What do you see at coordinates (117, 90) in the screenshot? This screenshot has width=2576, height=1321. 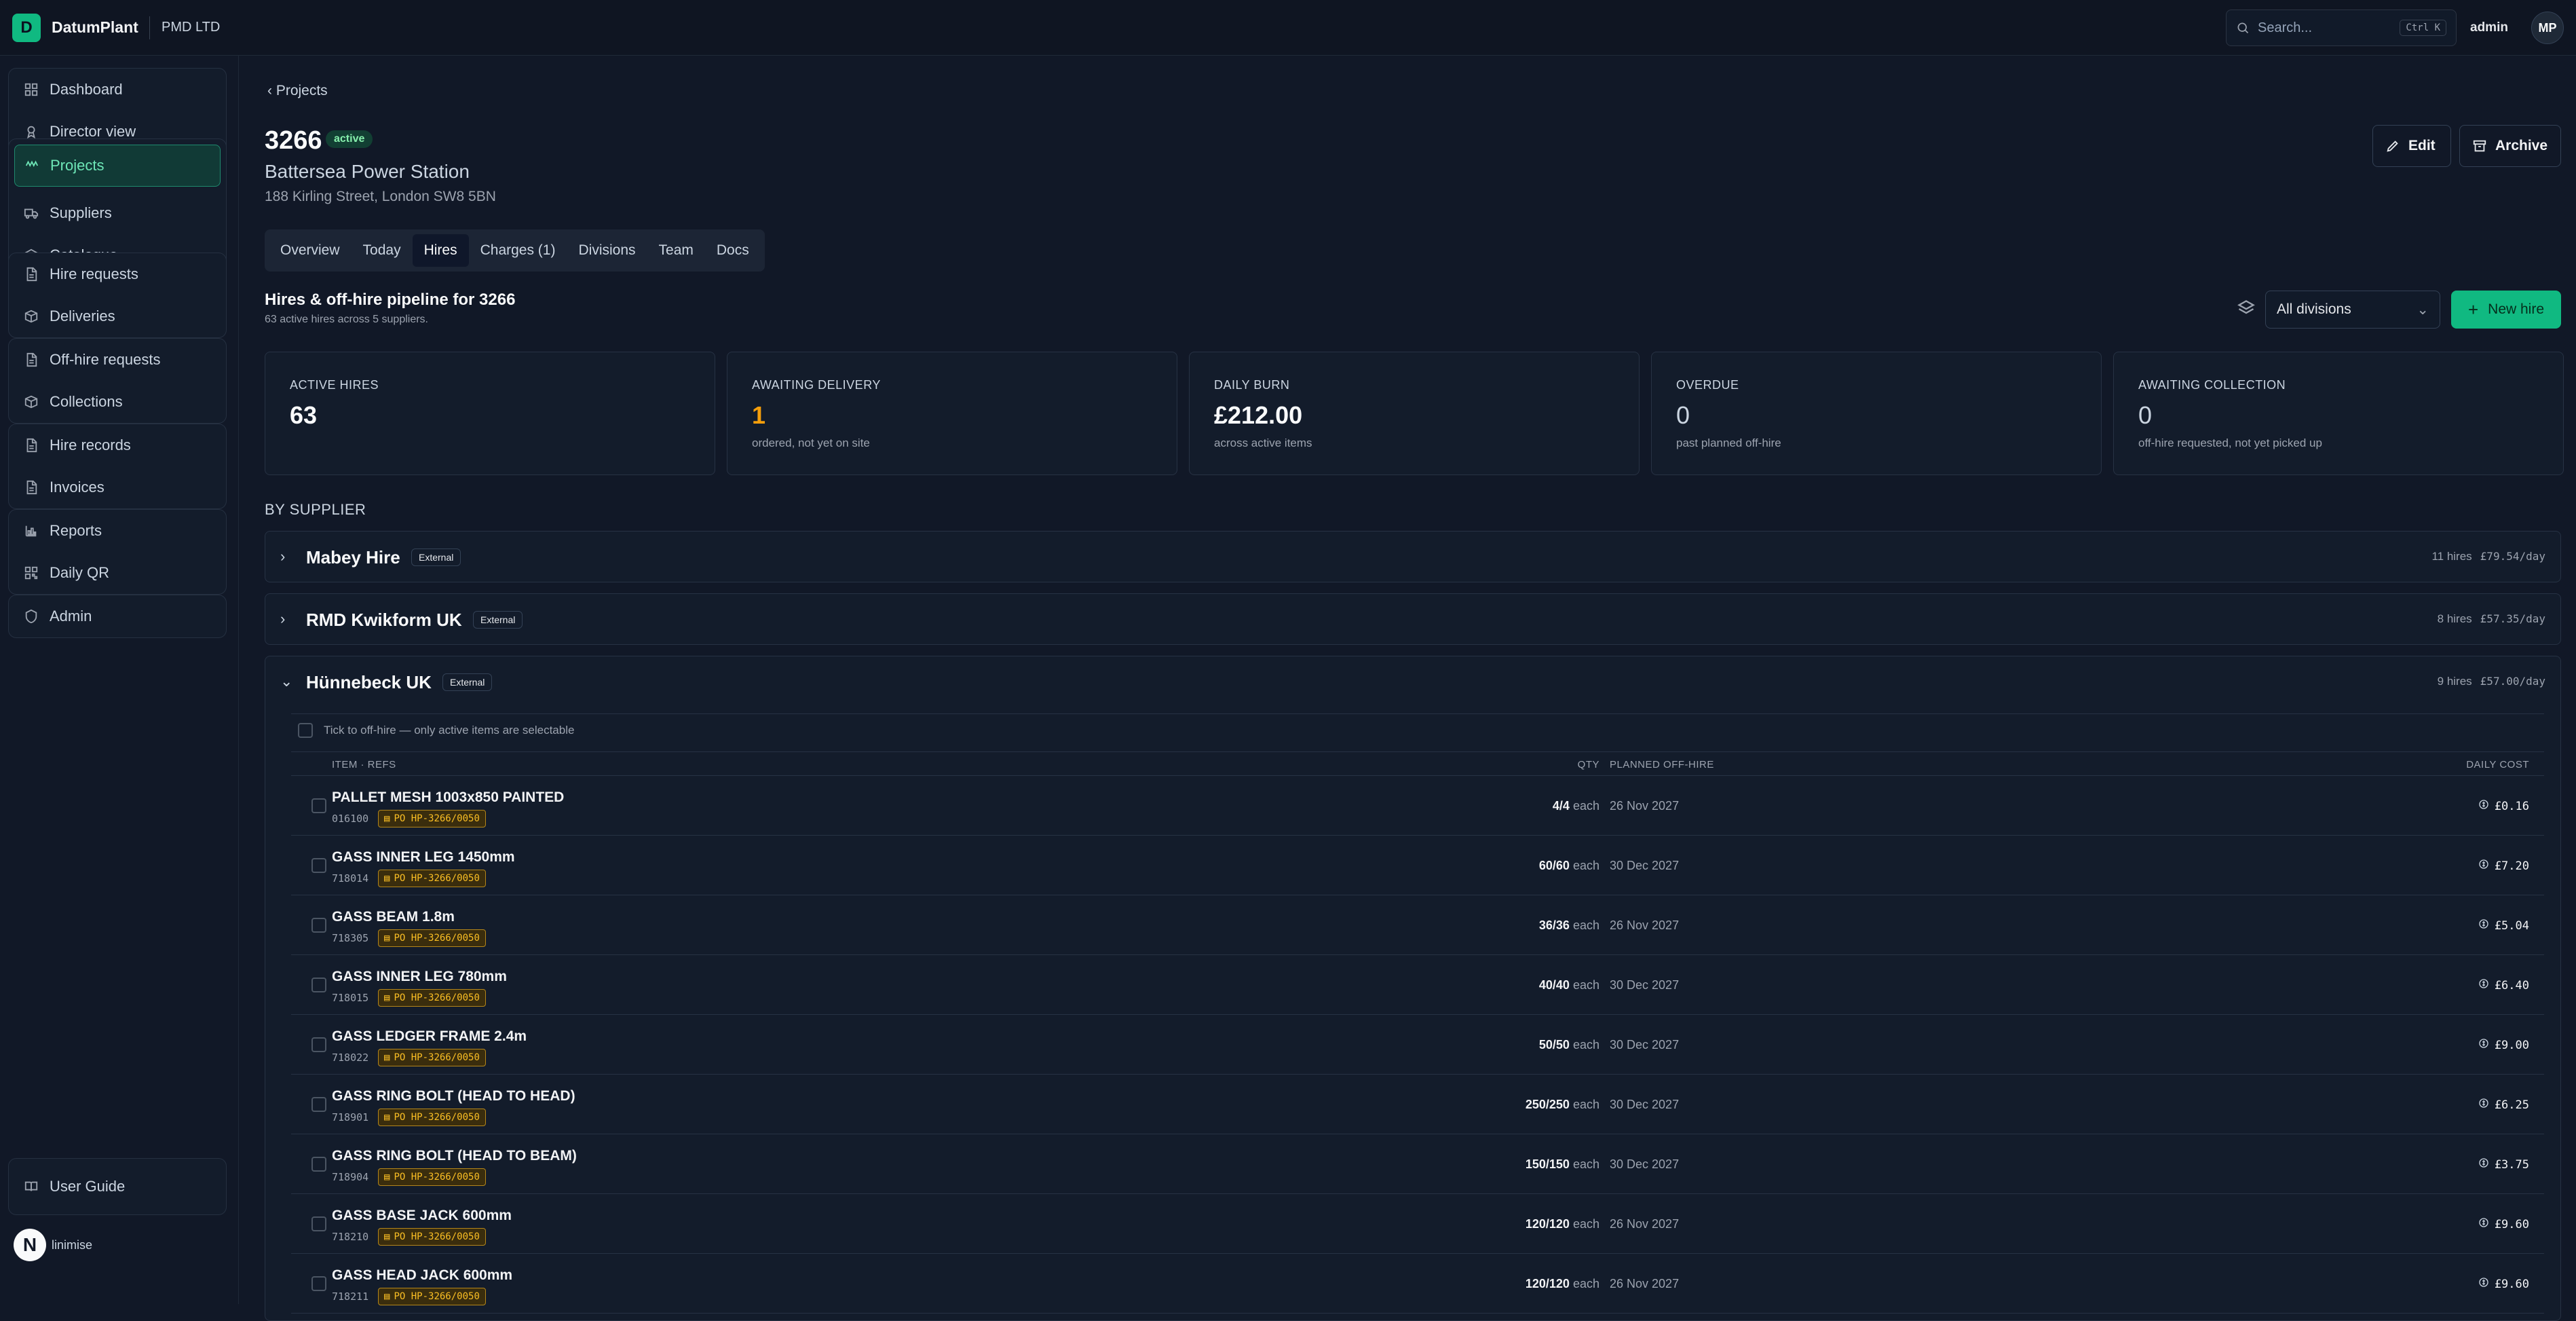 I see `sidebar-item-dashboard: Dashboard` at bounding box center [117, 90].